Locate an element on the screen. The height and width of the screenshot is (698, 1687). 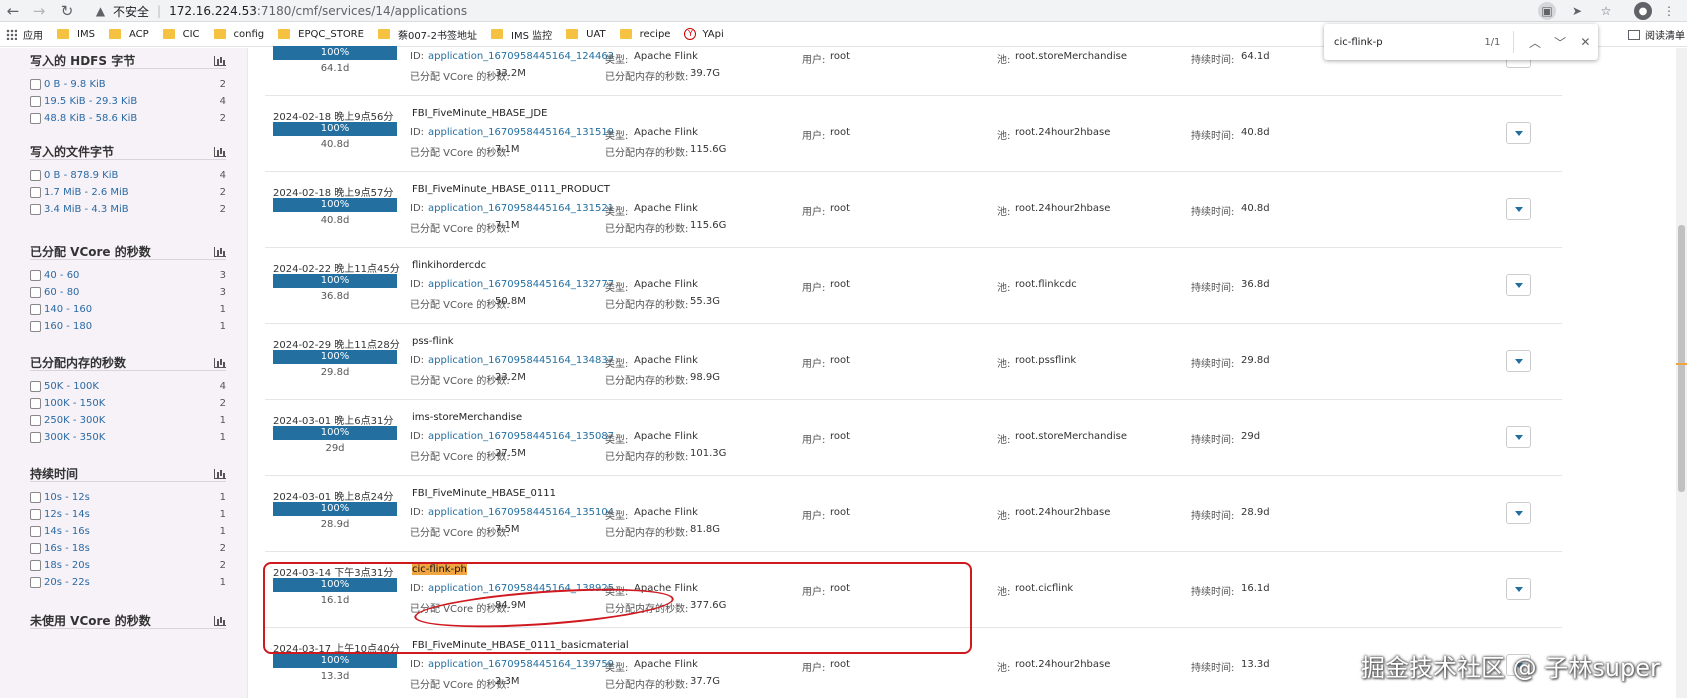
app-name: flinkihordercdc is located at coordinates (449, 265).